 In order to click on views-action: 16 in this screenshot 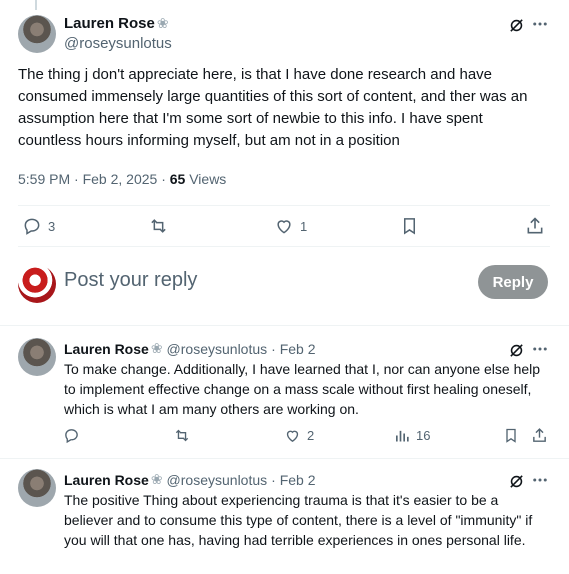, I will do `click(412, 435)`.